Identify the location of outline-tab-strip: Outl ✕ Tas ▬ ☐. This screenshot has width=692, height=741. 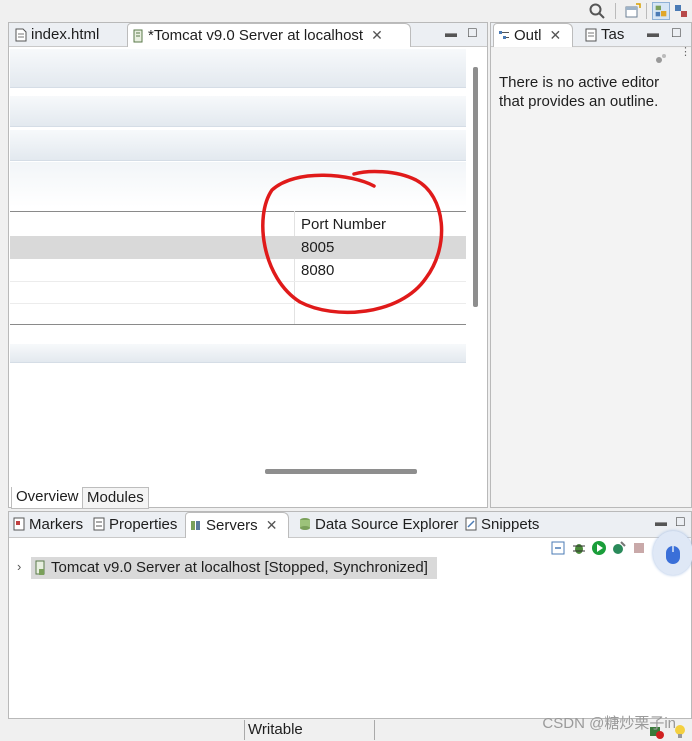
(591, 35).